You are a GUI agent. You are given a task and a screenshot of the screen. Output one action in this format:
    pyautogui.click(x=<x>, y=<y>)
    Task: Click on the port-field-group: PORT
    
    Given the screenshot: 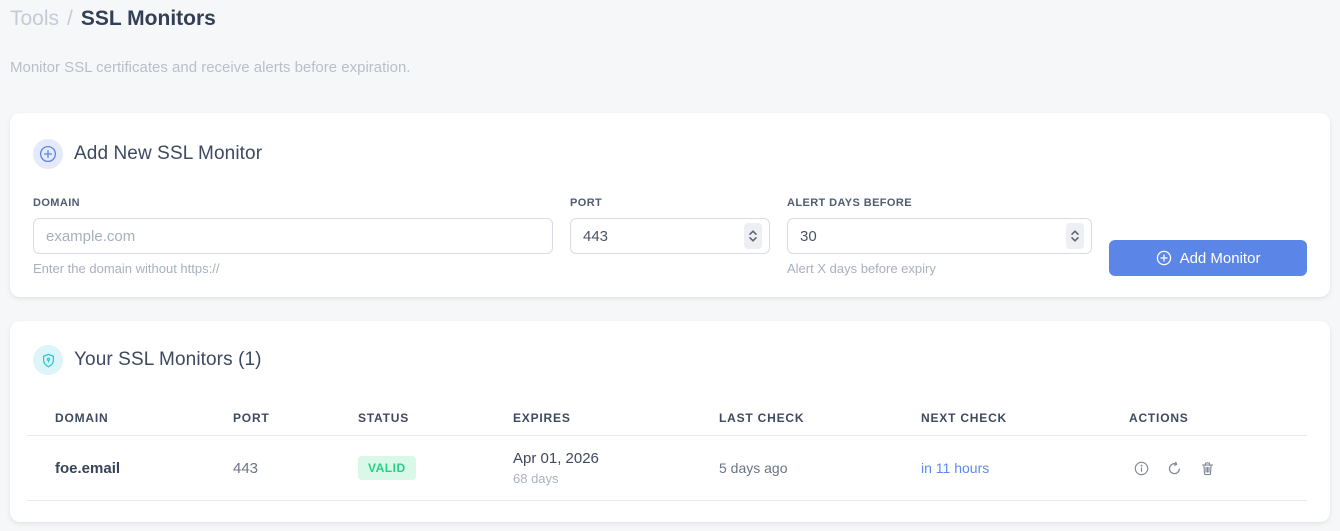 What is the action you would take?
    pyautogui.click(x=670, y=225)
    